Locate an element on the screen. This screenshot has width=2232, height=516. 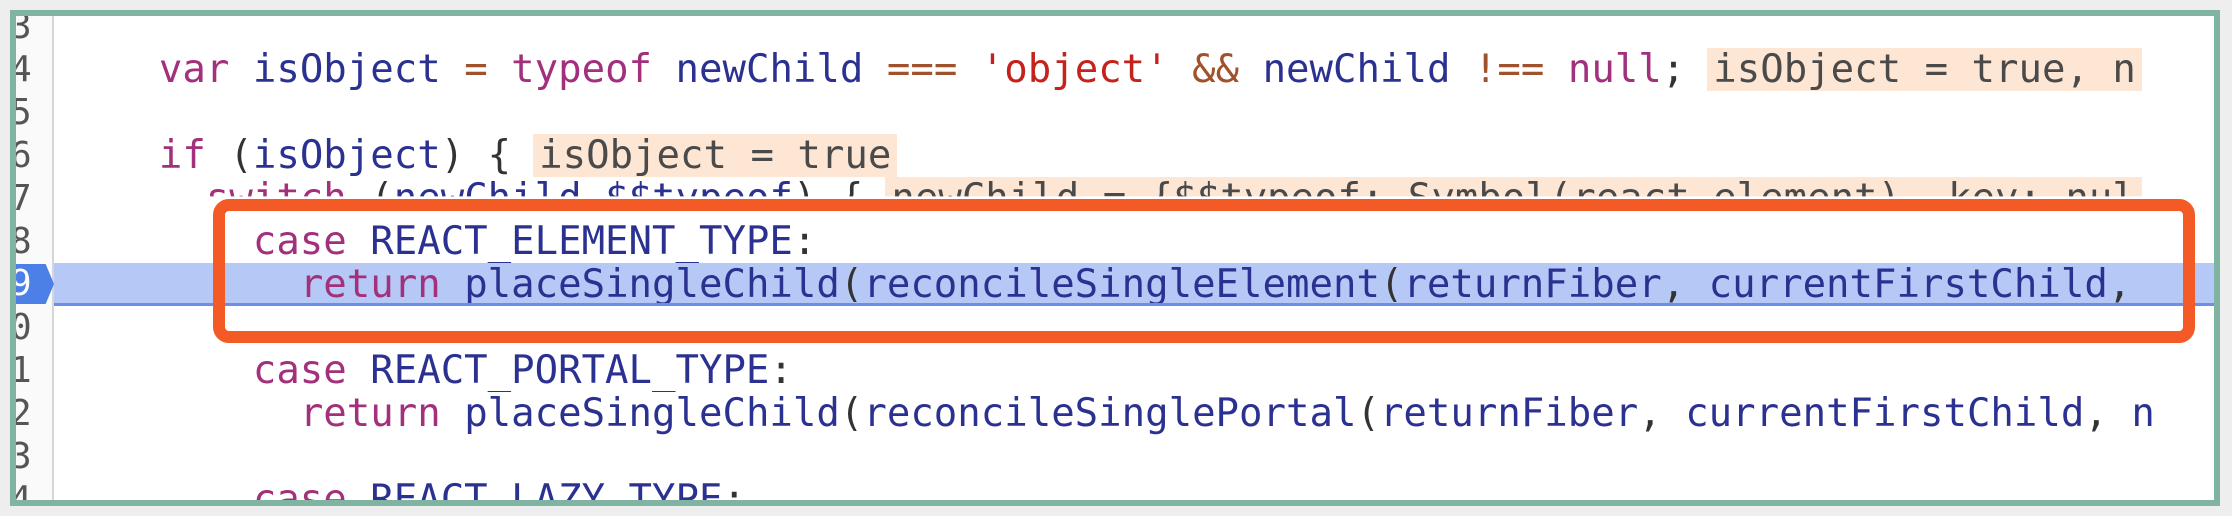
code-token: var is located at coordinates (194, 69).